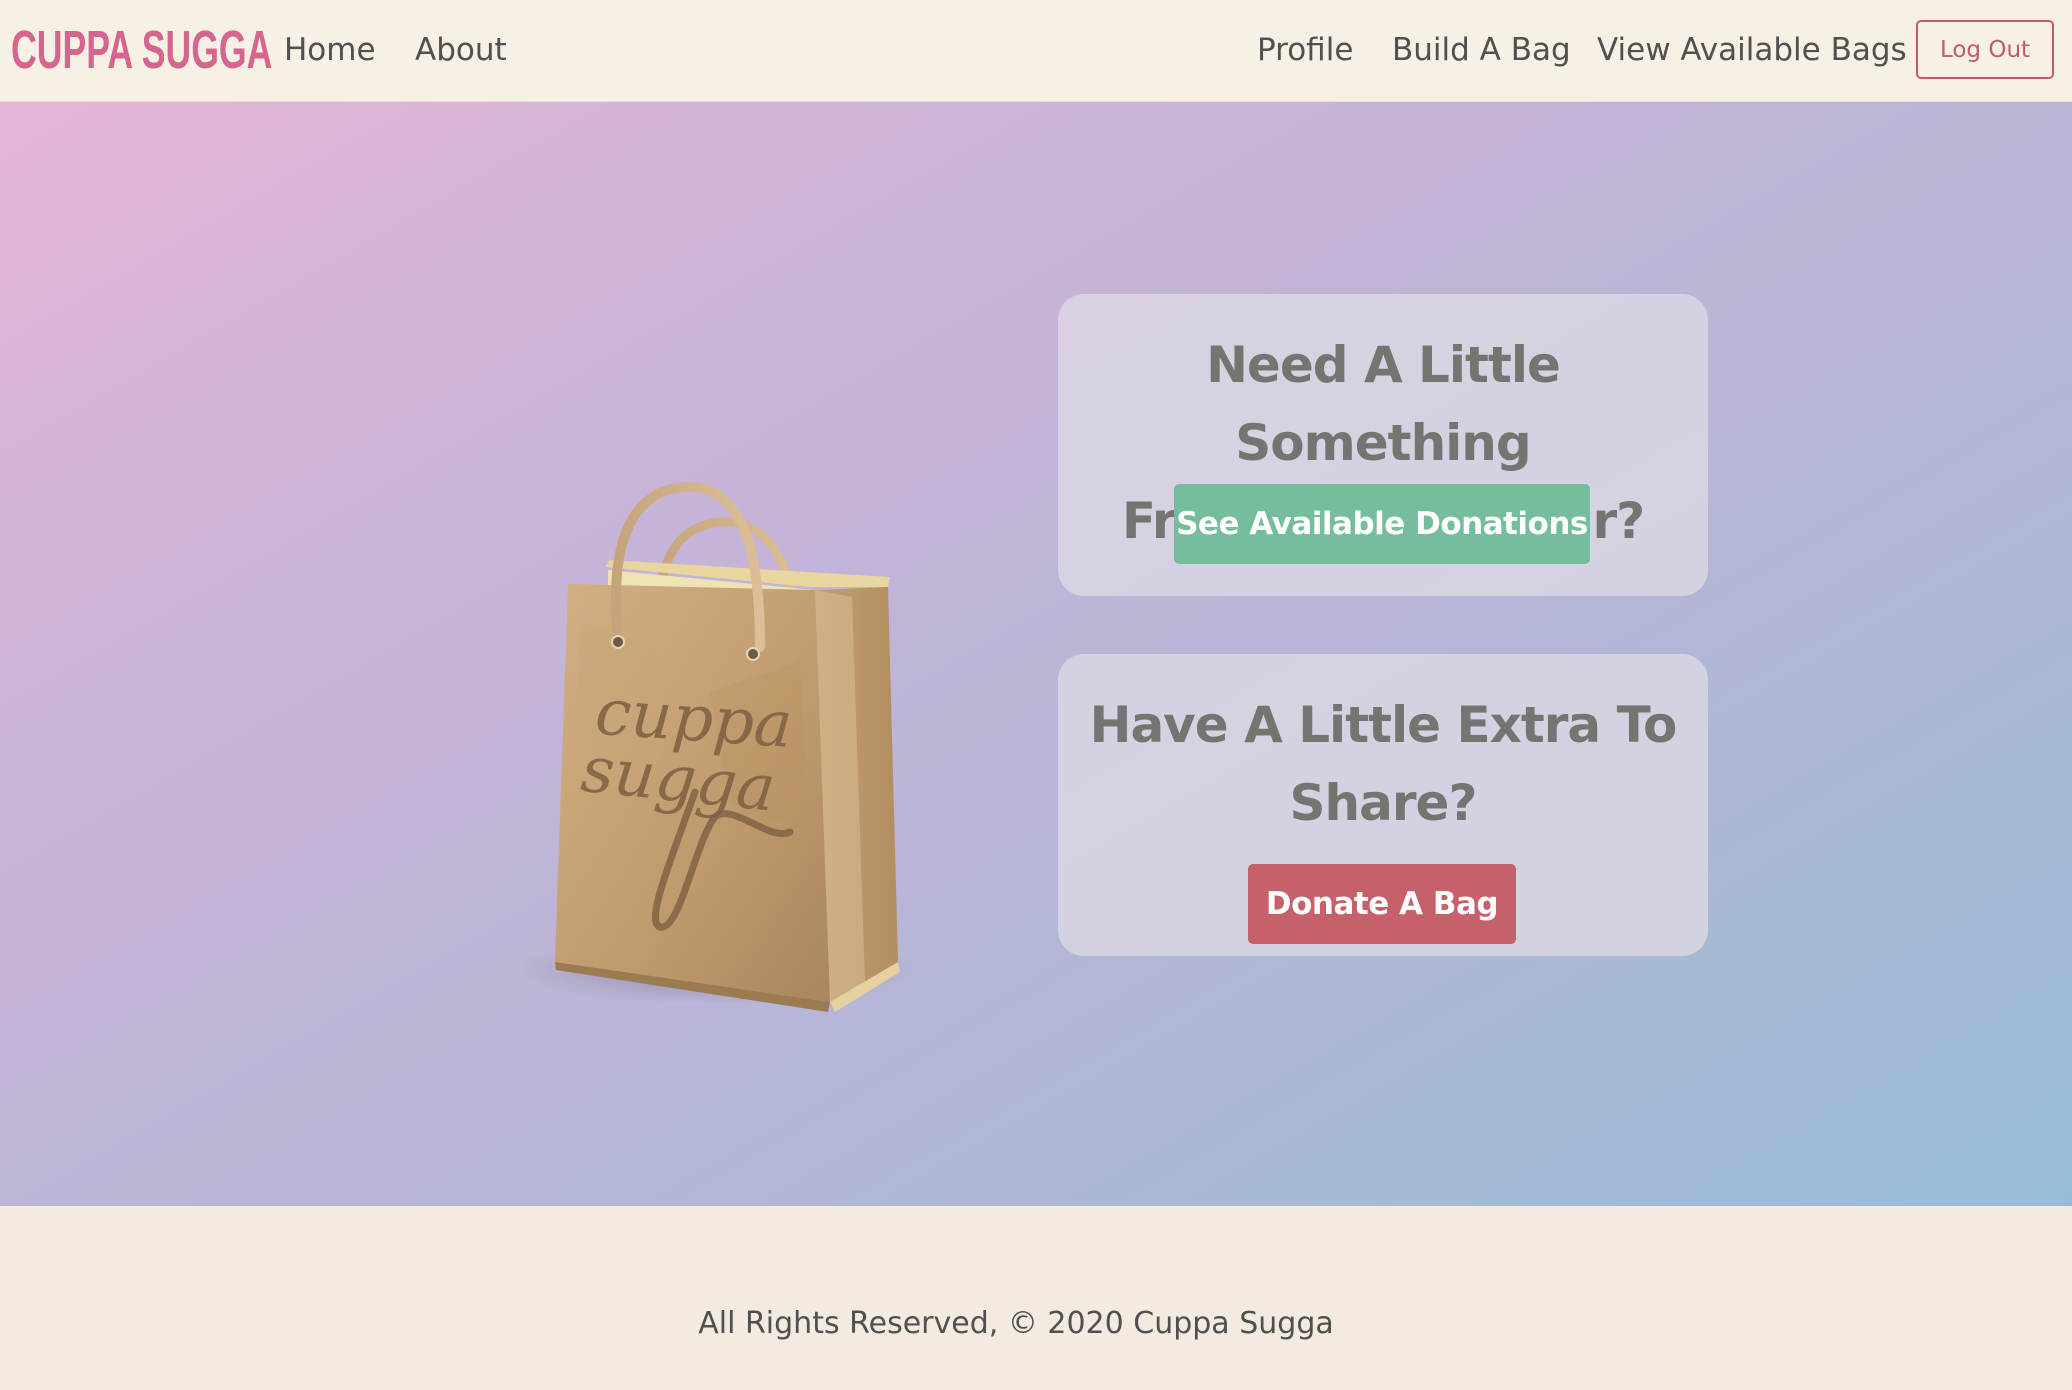 The height and width of the screenshot is (1390, 2072). I want to click on nav-link-view-available-bags: View Available Bags, so click(1752, 50).